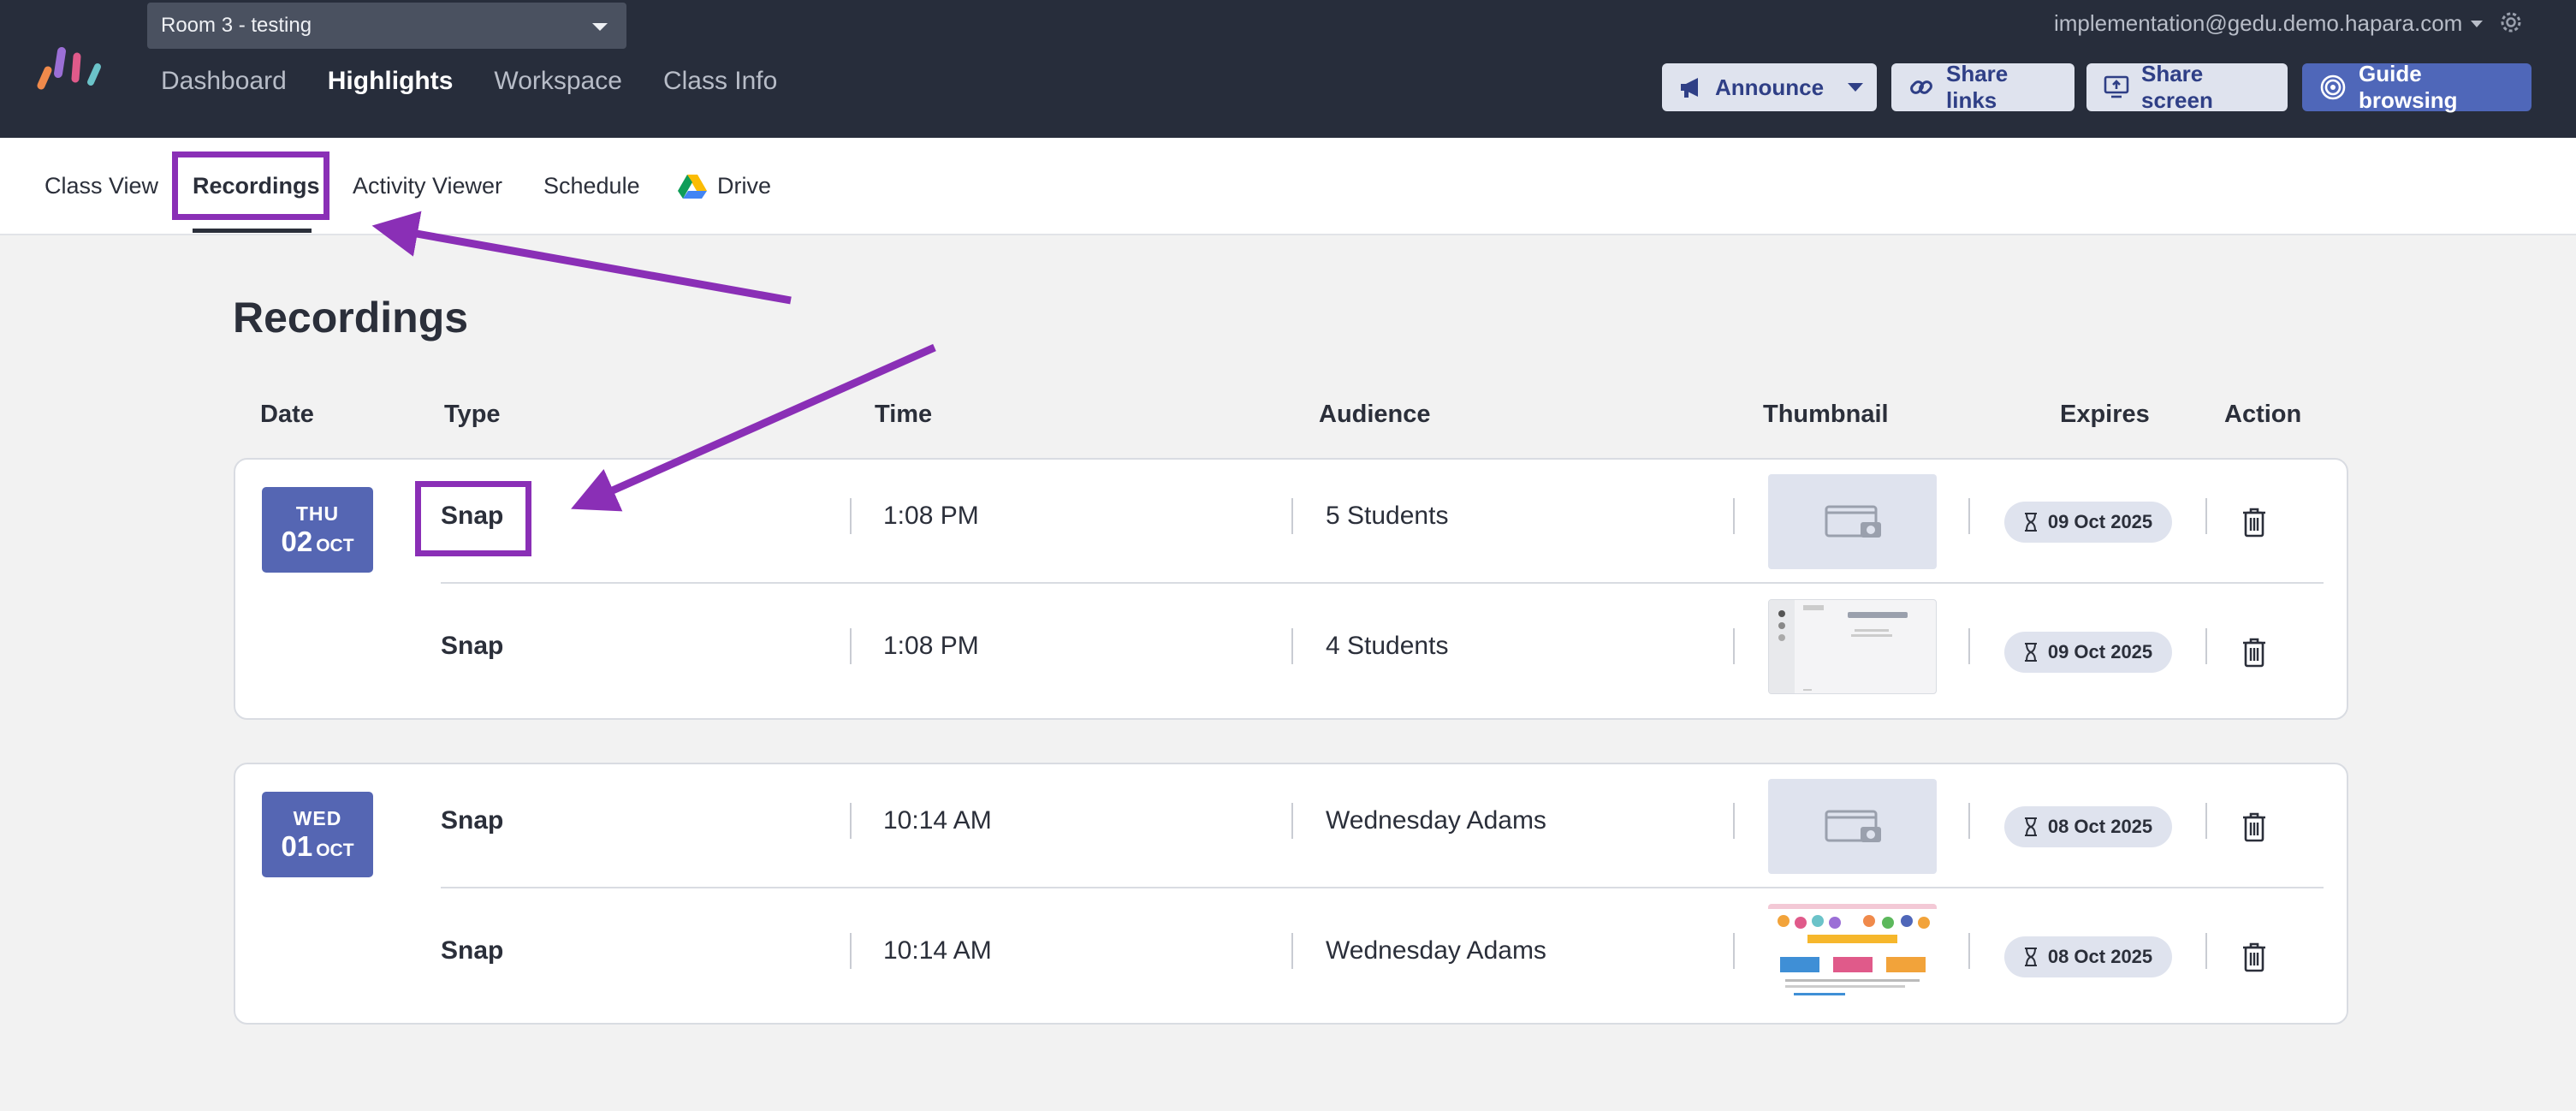 This screenshot has width=2576, height=1111. What do you see at coordinates (236, 25) in the screenshot?
I see `room-selector-value: Room 3 - testing` at bounding box center [236, 25].